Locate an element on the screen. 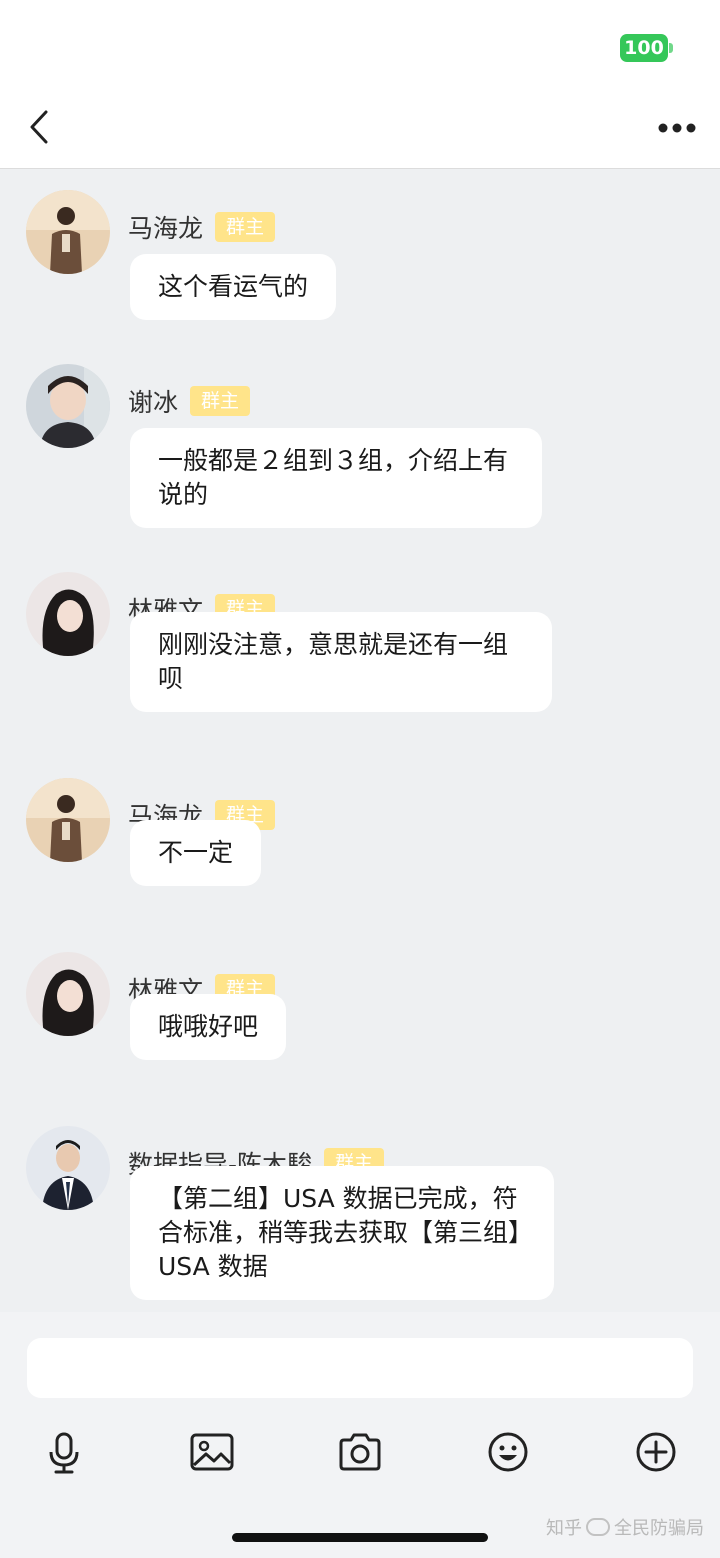 This screenshot has height=1558, width=720. voice-button is located at coordinates (64, 1452).